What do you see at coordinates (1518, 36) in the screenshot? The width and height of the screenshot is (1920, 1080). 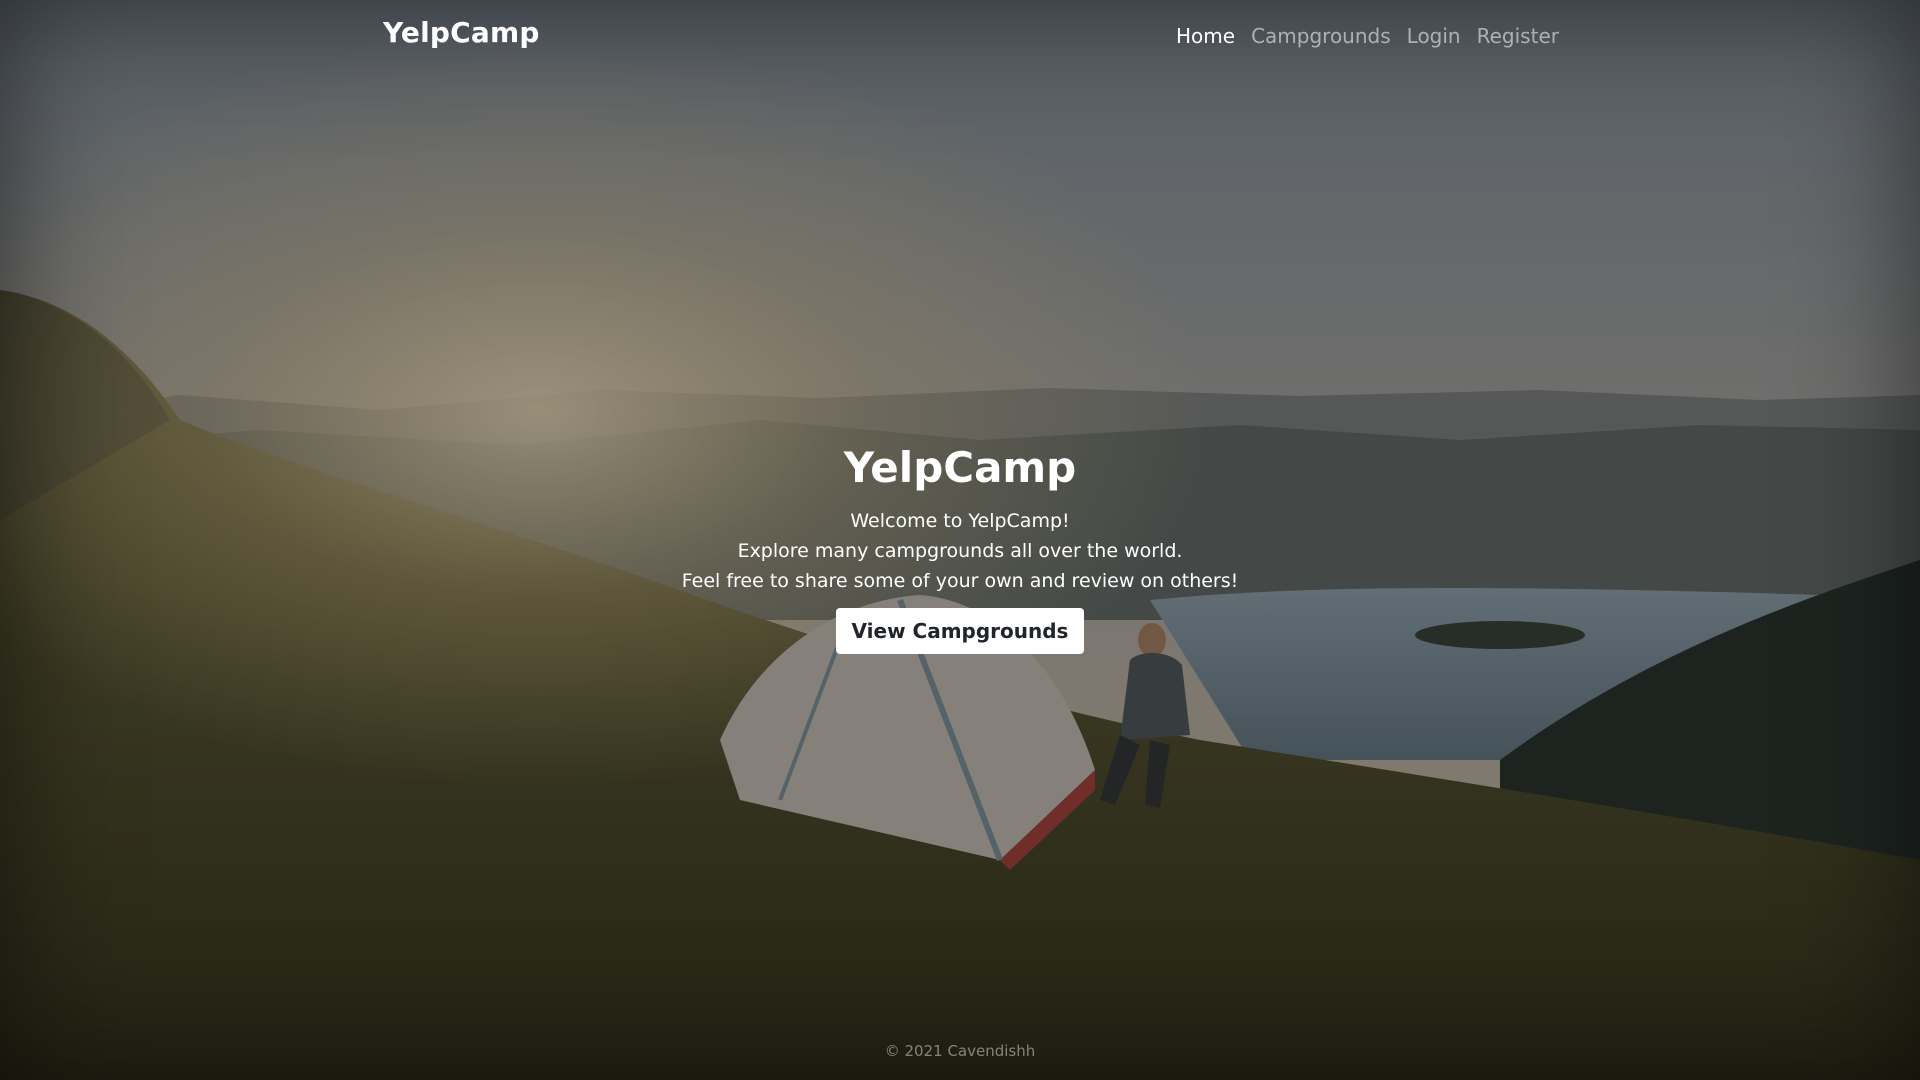 I see `nav-link-register: Register` at bounding box center [1518, 36].